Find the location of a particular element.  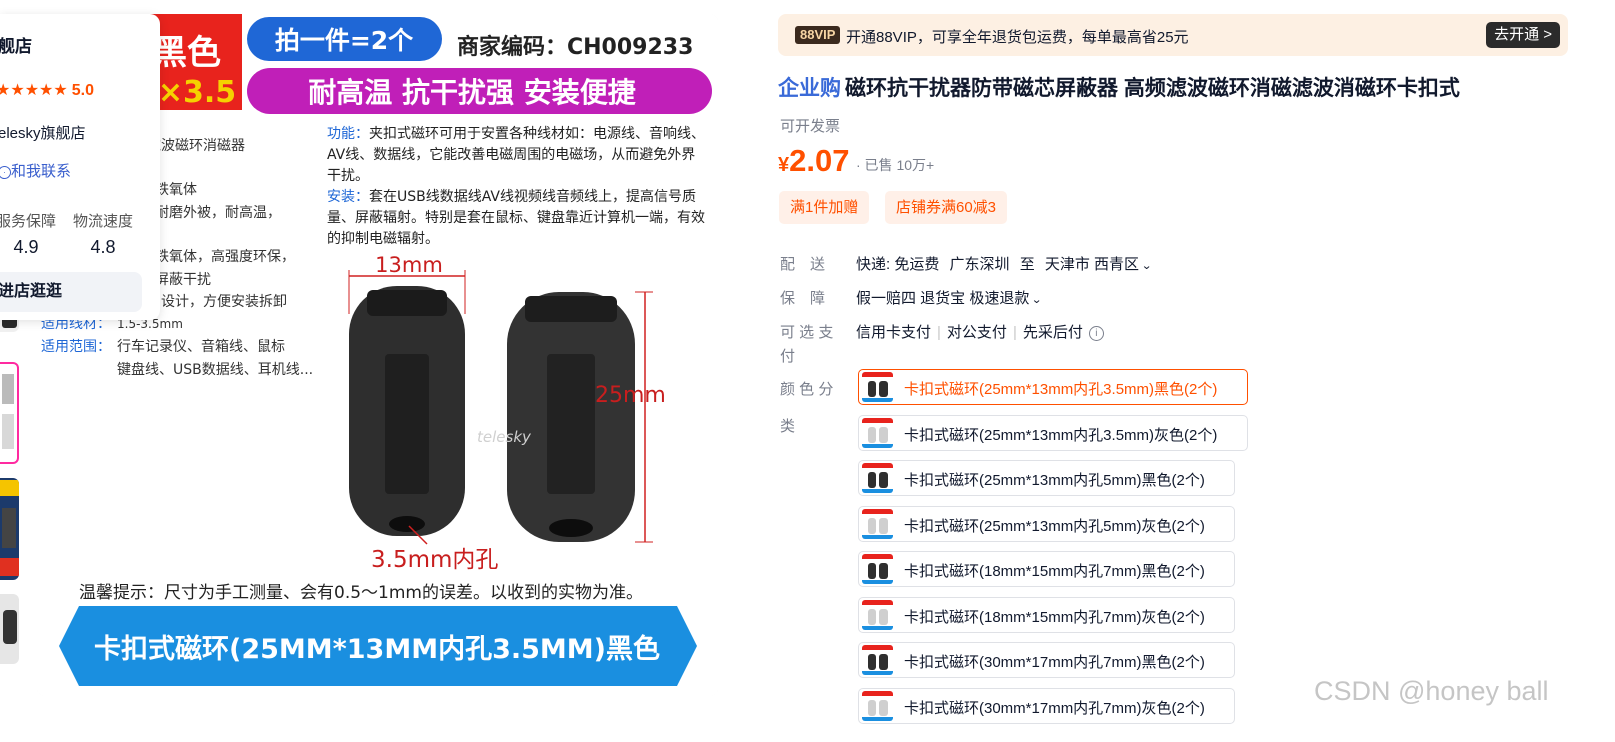

vip-open-button: 去开通 > is located at coordinates (1523, 35).